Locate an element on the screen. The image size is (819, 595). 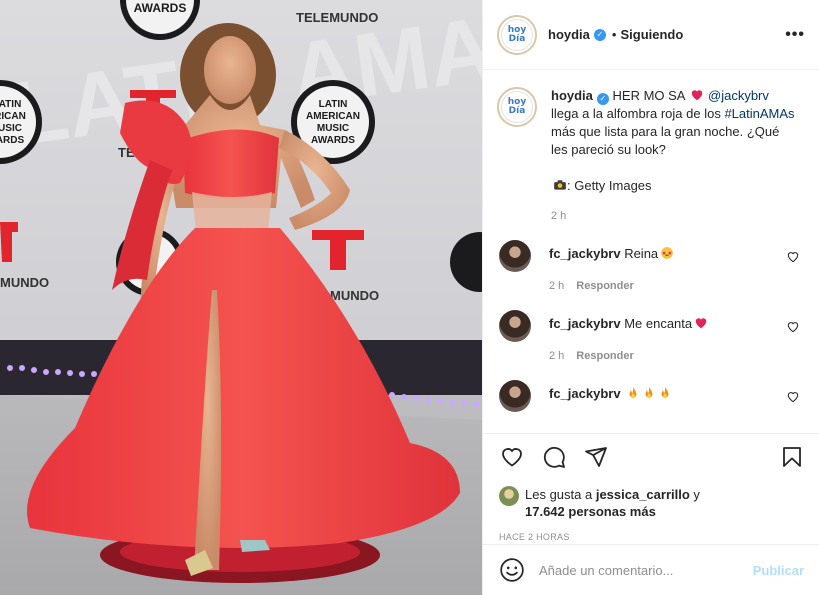
save-bookmark-icon is located at coordinates (792, 457).